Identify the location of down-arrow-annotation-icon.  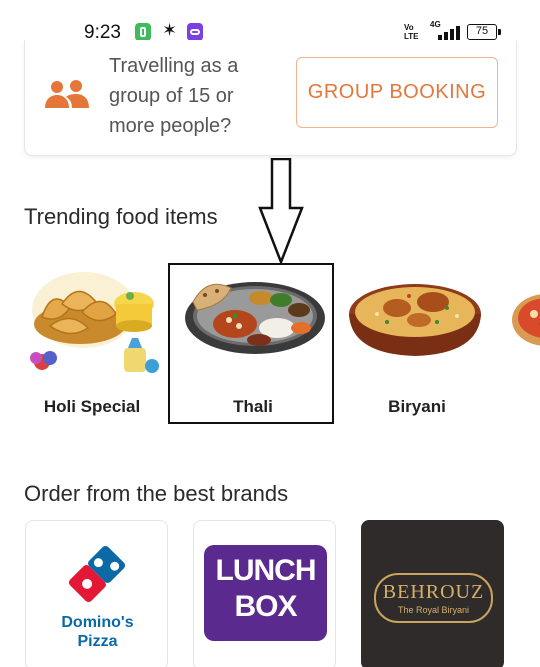
(281, 211).